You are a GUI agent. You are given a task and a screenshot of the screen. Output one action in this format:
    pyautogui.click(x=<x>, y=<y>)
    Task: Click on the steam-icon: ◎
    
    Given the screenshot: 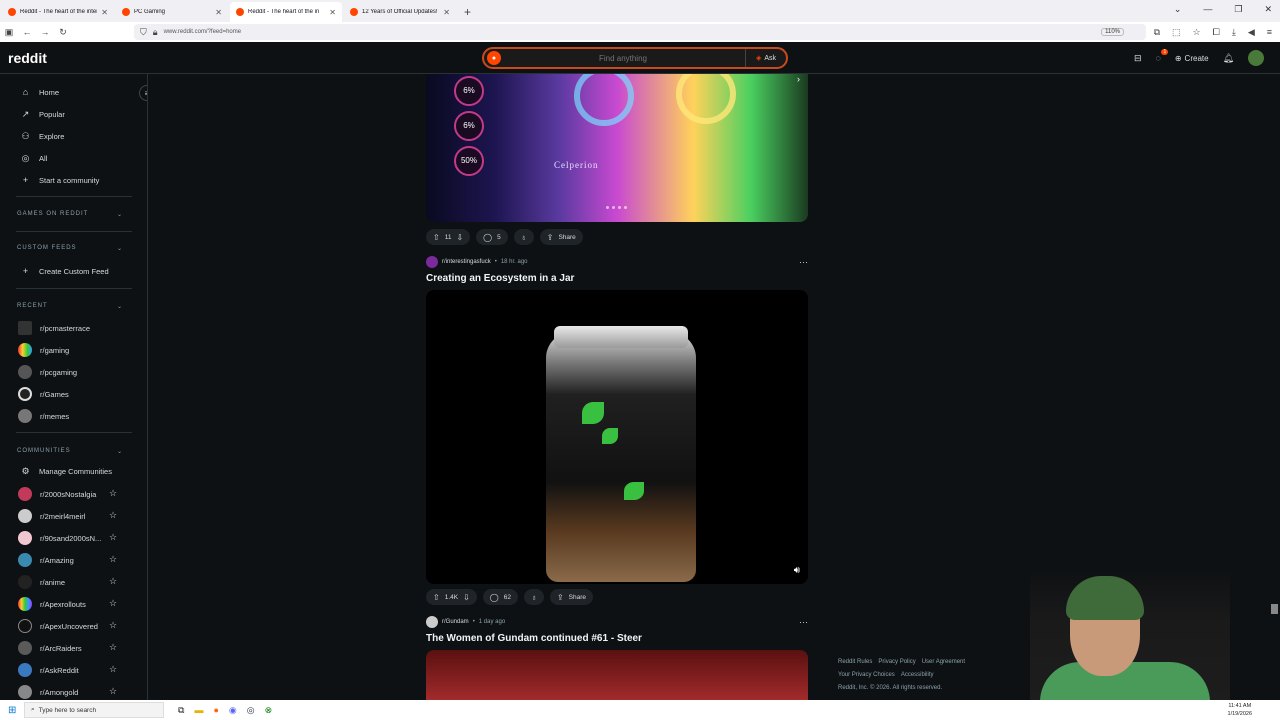 What is the action you would take?
    pyautogui.click(x=251, y=710)
    